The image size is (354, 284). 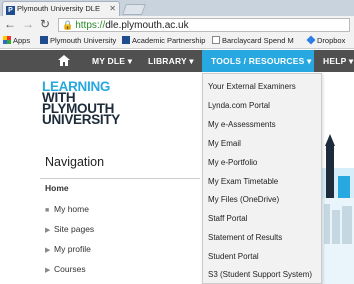 I want to click on logo-line: UNIVERSITY, so click(x=81, y=119).